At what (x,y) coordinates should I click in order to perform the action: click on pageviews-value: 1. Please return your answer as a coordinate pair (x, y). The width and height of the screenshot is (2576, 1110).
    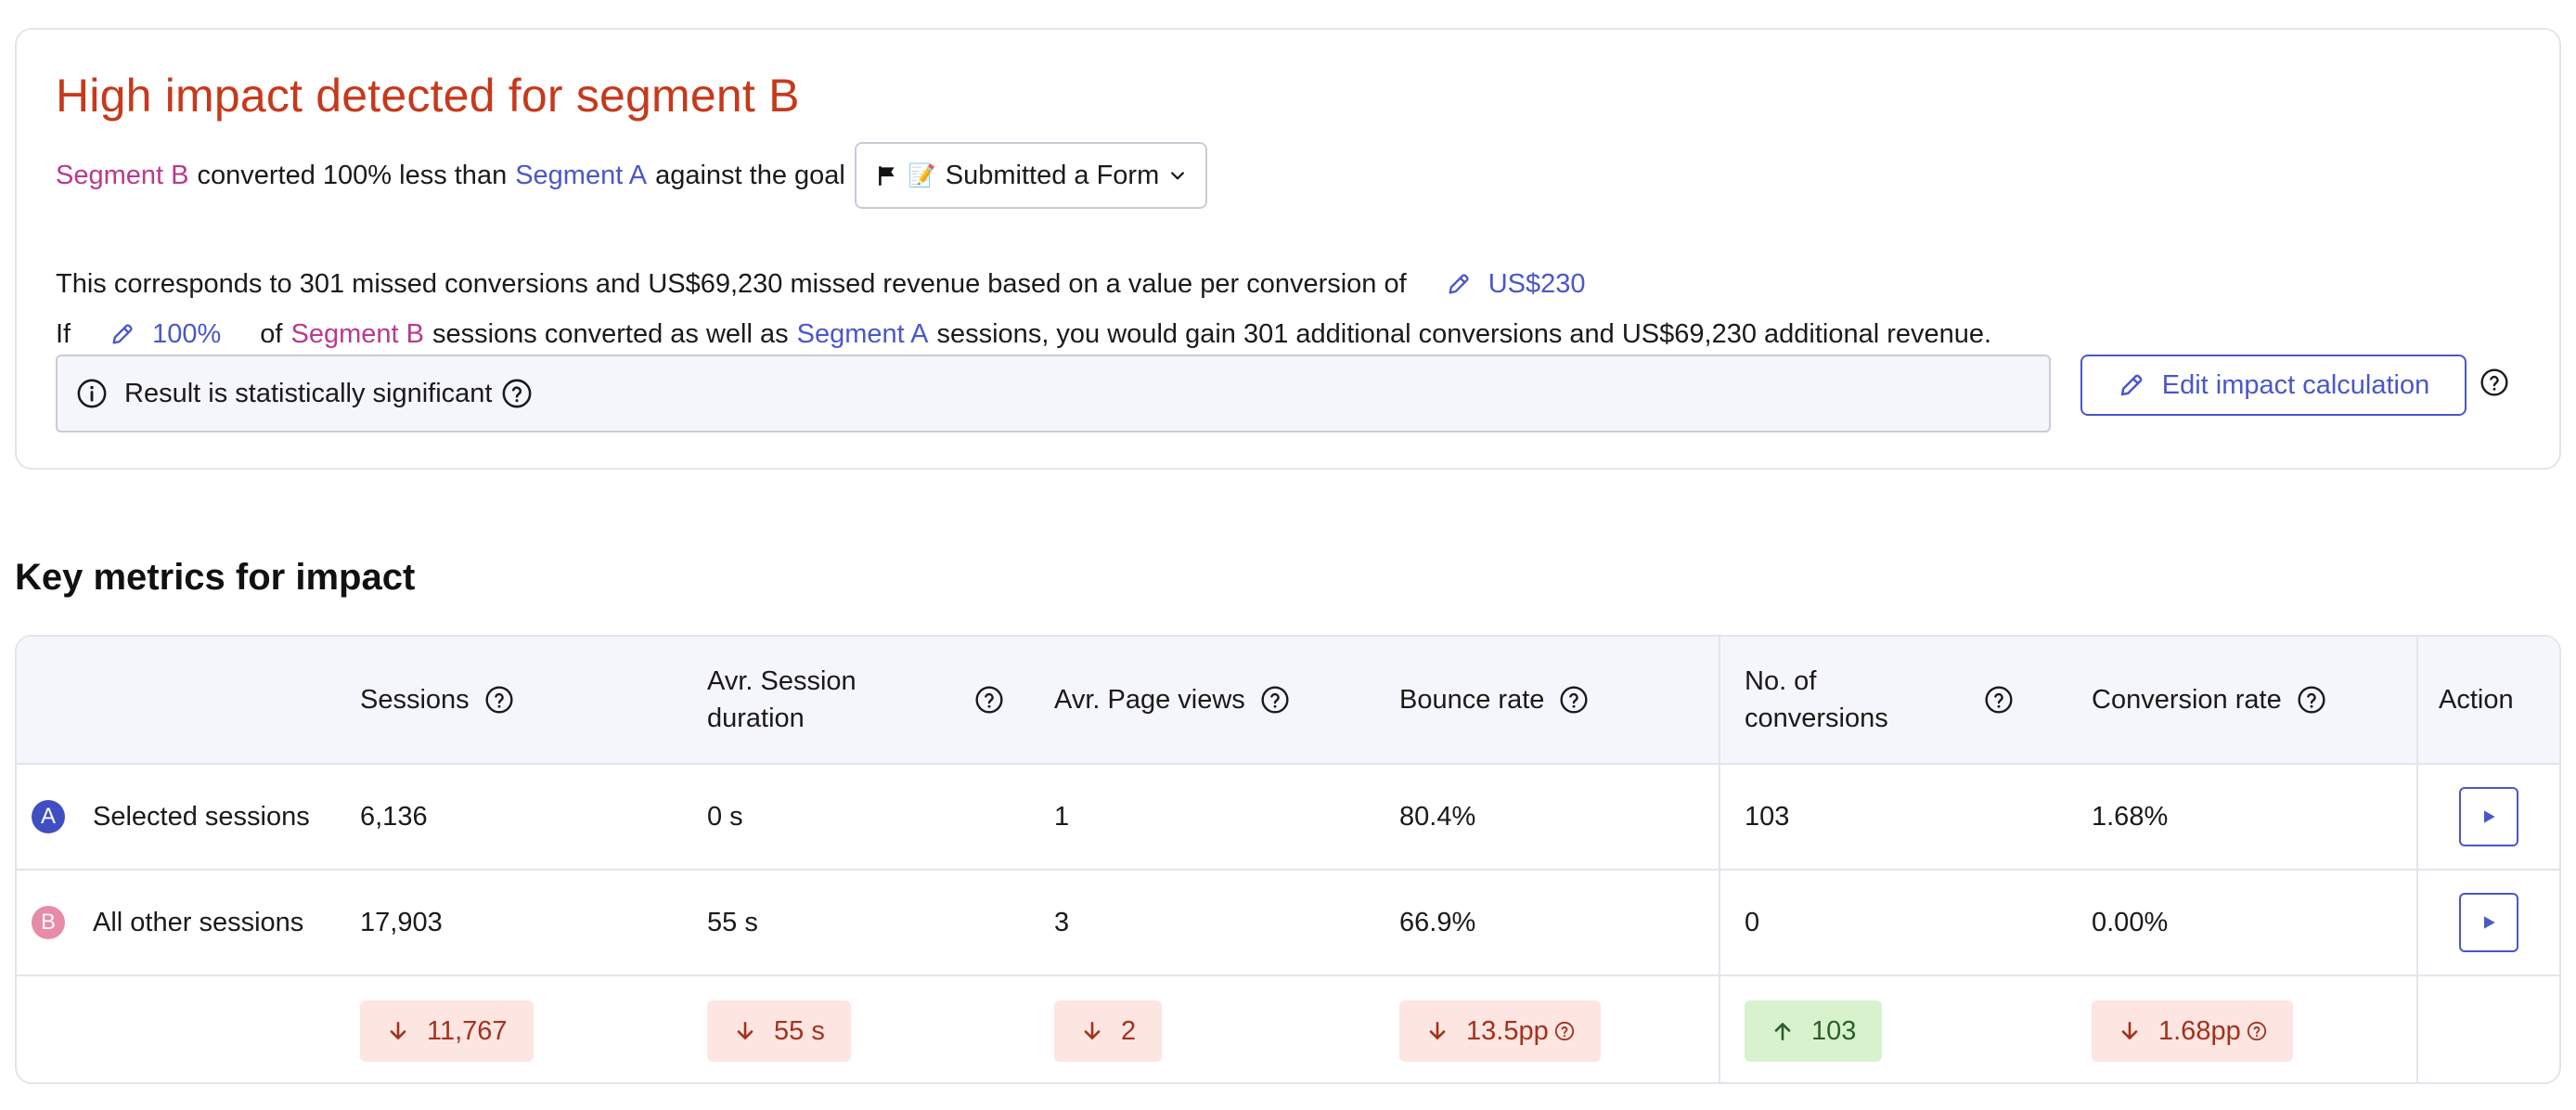
    Looking at the image, I should click on (1062, 817).